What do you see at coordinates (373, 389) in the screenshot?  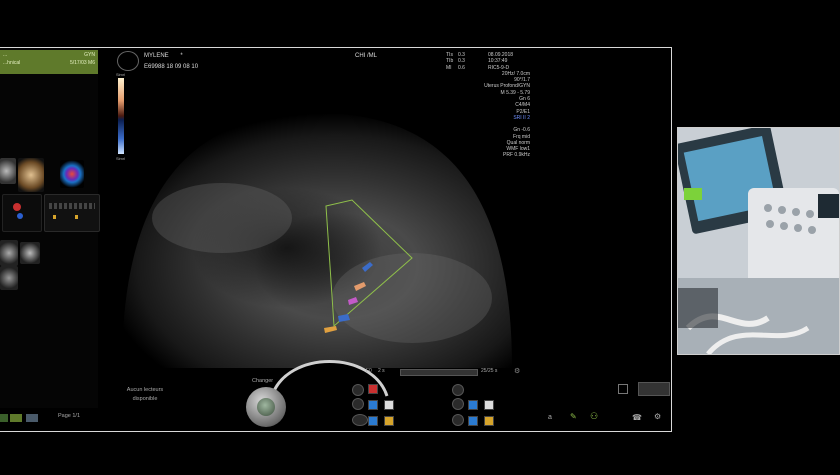 I see `folder-icon` at bounding box center [373, 389].